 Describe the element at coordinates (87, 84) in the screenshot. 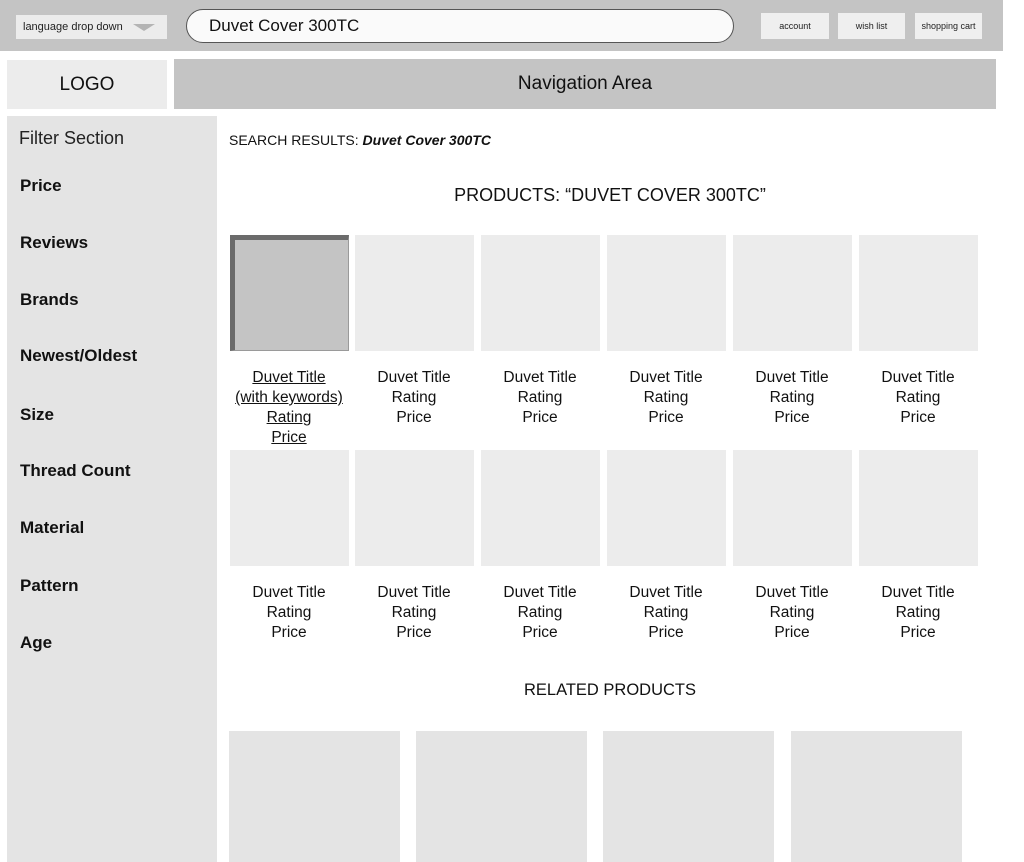

I see `logo: LOGO` at that location.